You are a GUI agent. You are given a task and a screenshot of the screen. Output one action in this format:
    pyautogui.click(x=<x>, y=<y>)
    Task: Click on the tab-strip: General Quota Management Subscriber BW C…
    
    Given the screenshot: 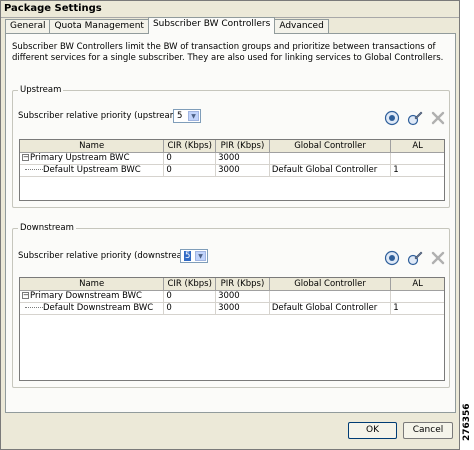 What is the action you would take?
    pyautogui.click(x=167, y=25)
    